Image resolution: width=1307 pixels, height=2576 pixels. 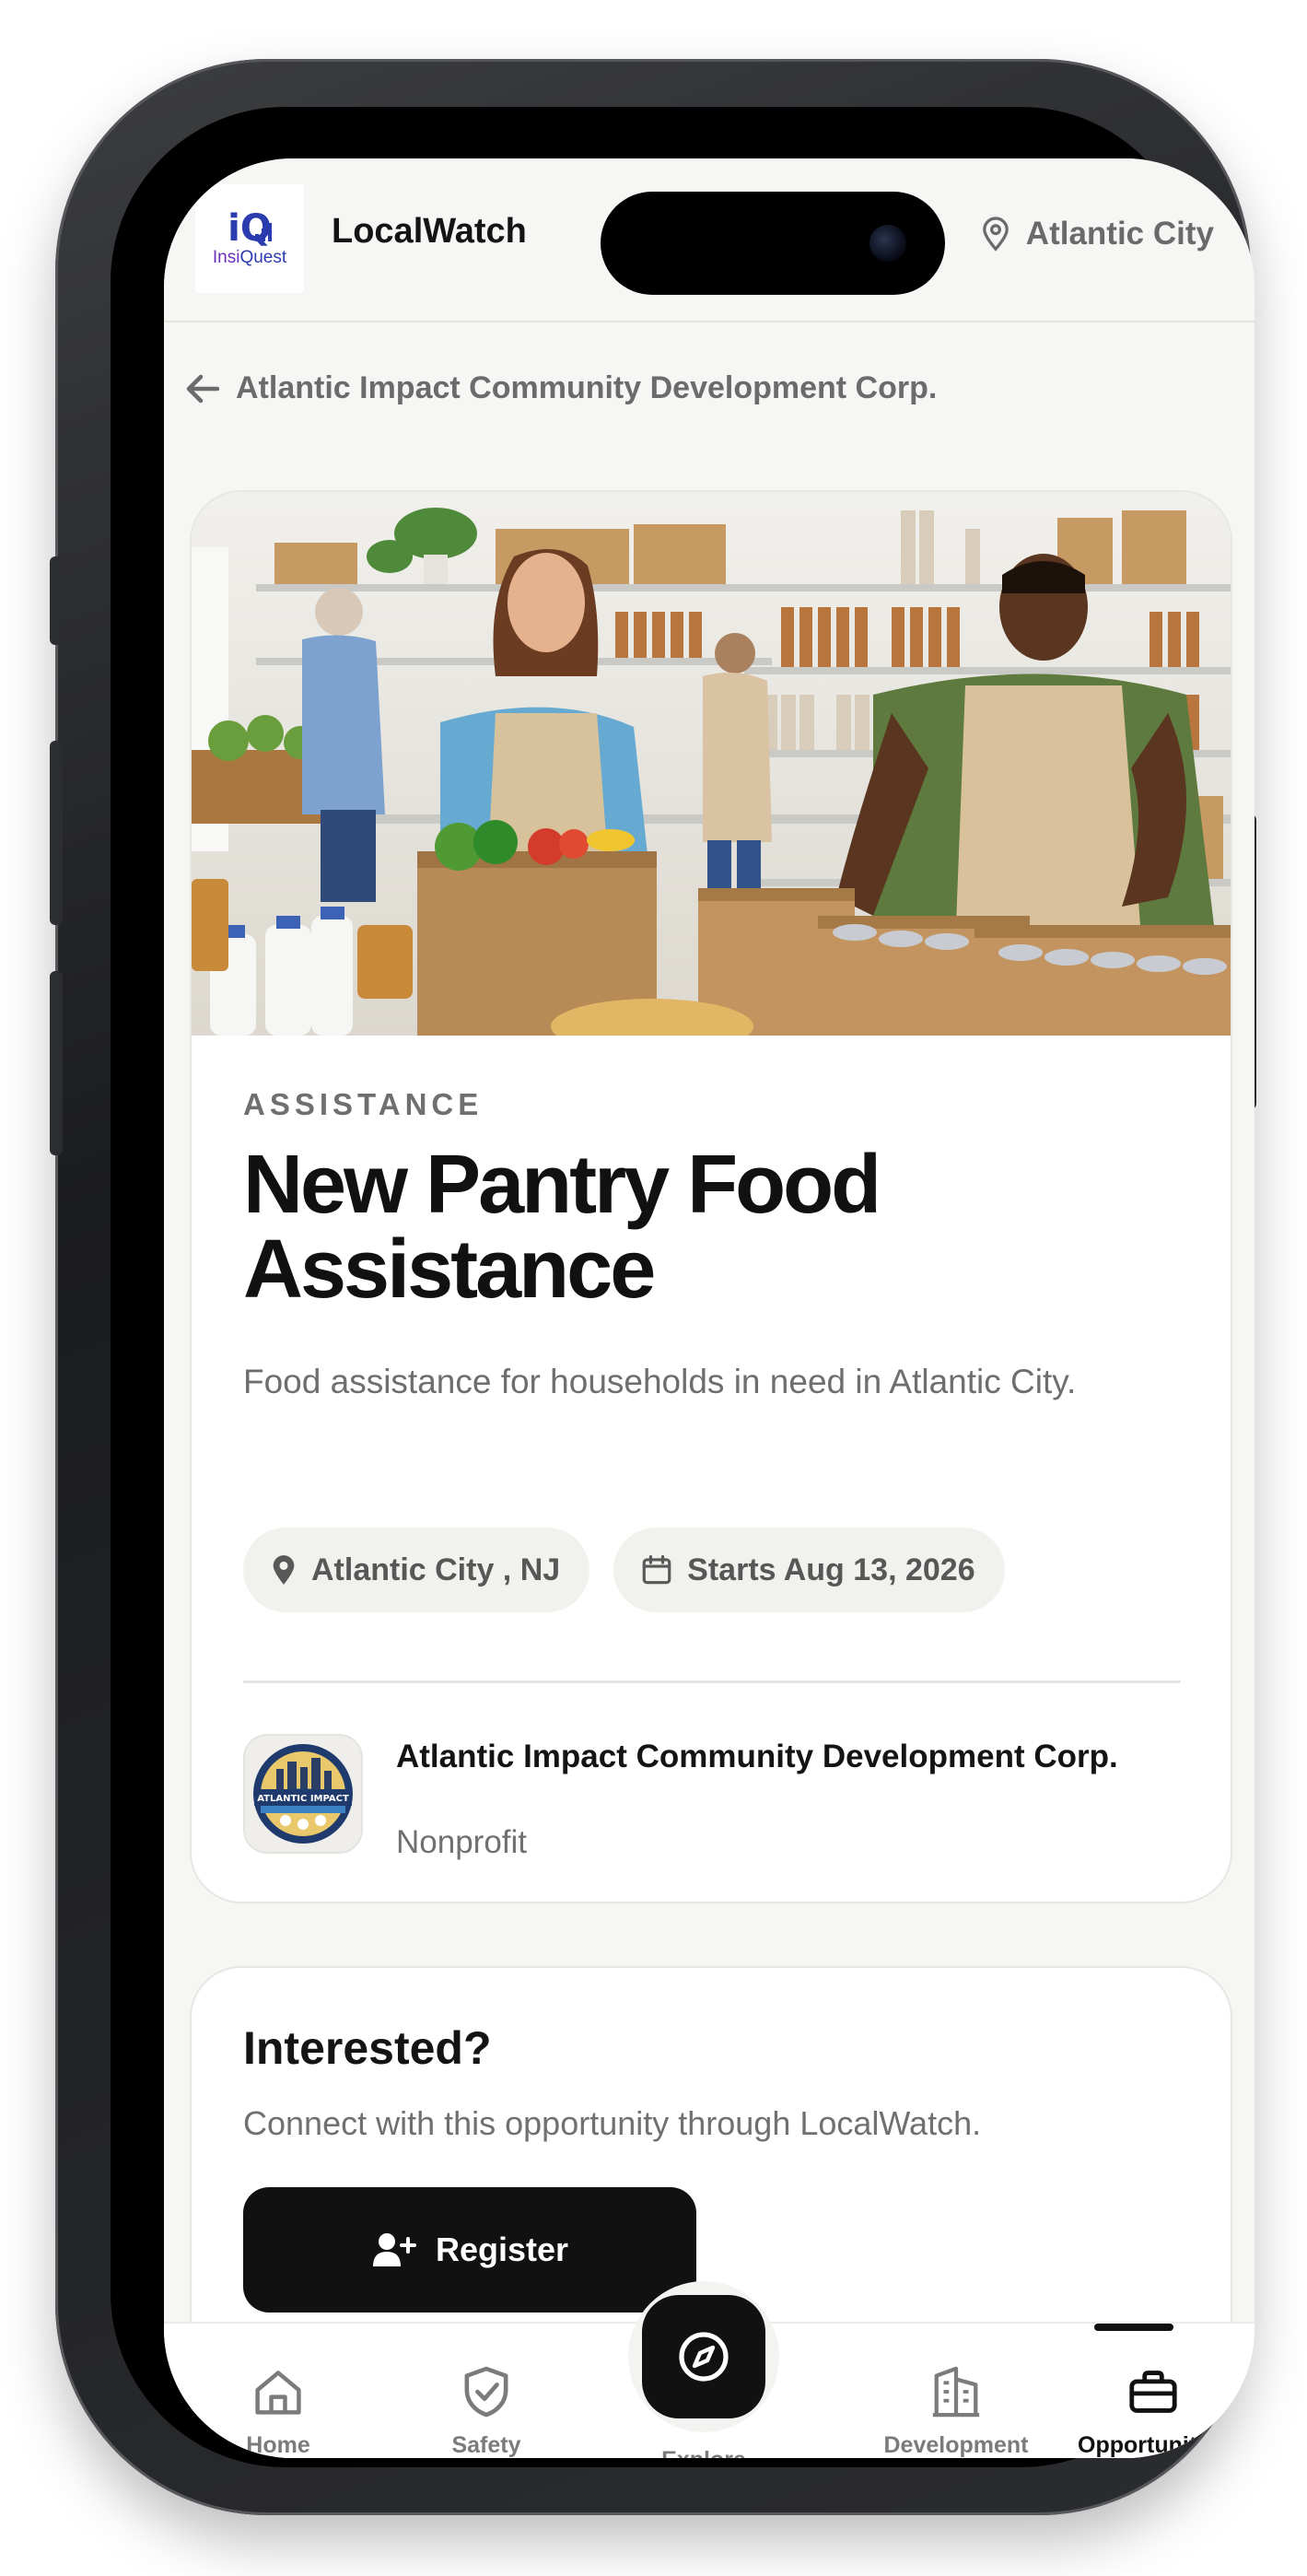 What do you see at coordinates (57, 1063) in the screenshot?
I see `volume-down-button` at bounding box center [57, 1063].